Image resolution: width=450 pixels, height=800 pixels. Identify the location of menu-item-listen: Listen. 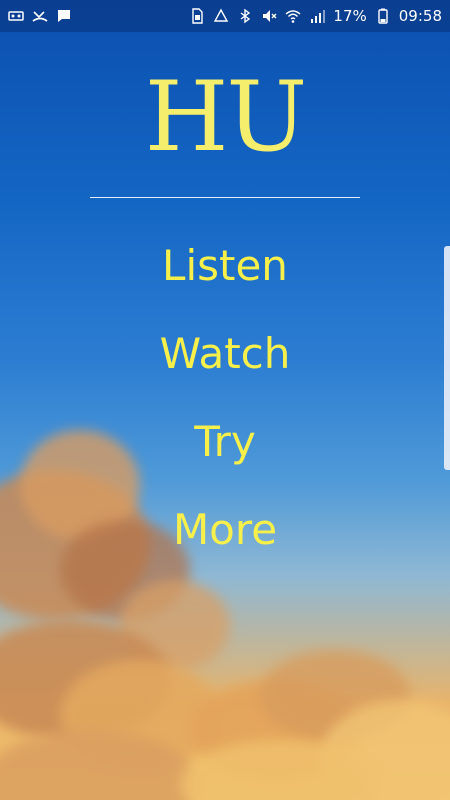
(225, 266).